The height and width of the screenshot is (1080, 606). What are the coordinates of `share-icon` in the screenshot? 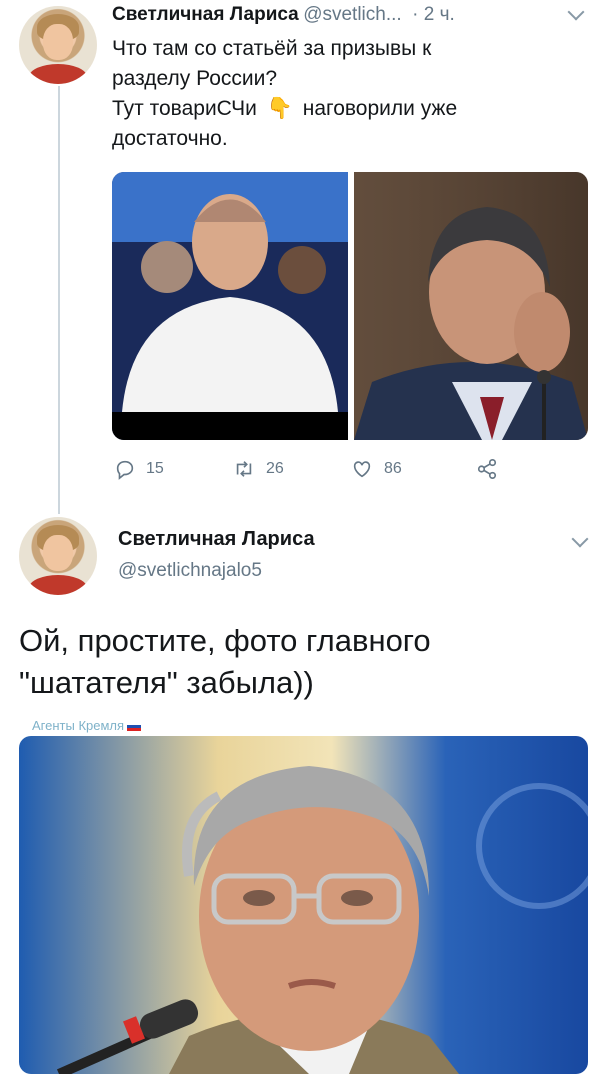 It's located at (487, 469).